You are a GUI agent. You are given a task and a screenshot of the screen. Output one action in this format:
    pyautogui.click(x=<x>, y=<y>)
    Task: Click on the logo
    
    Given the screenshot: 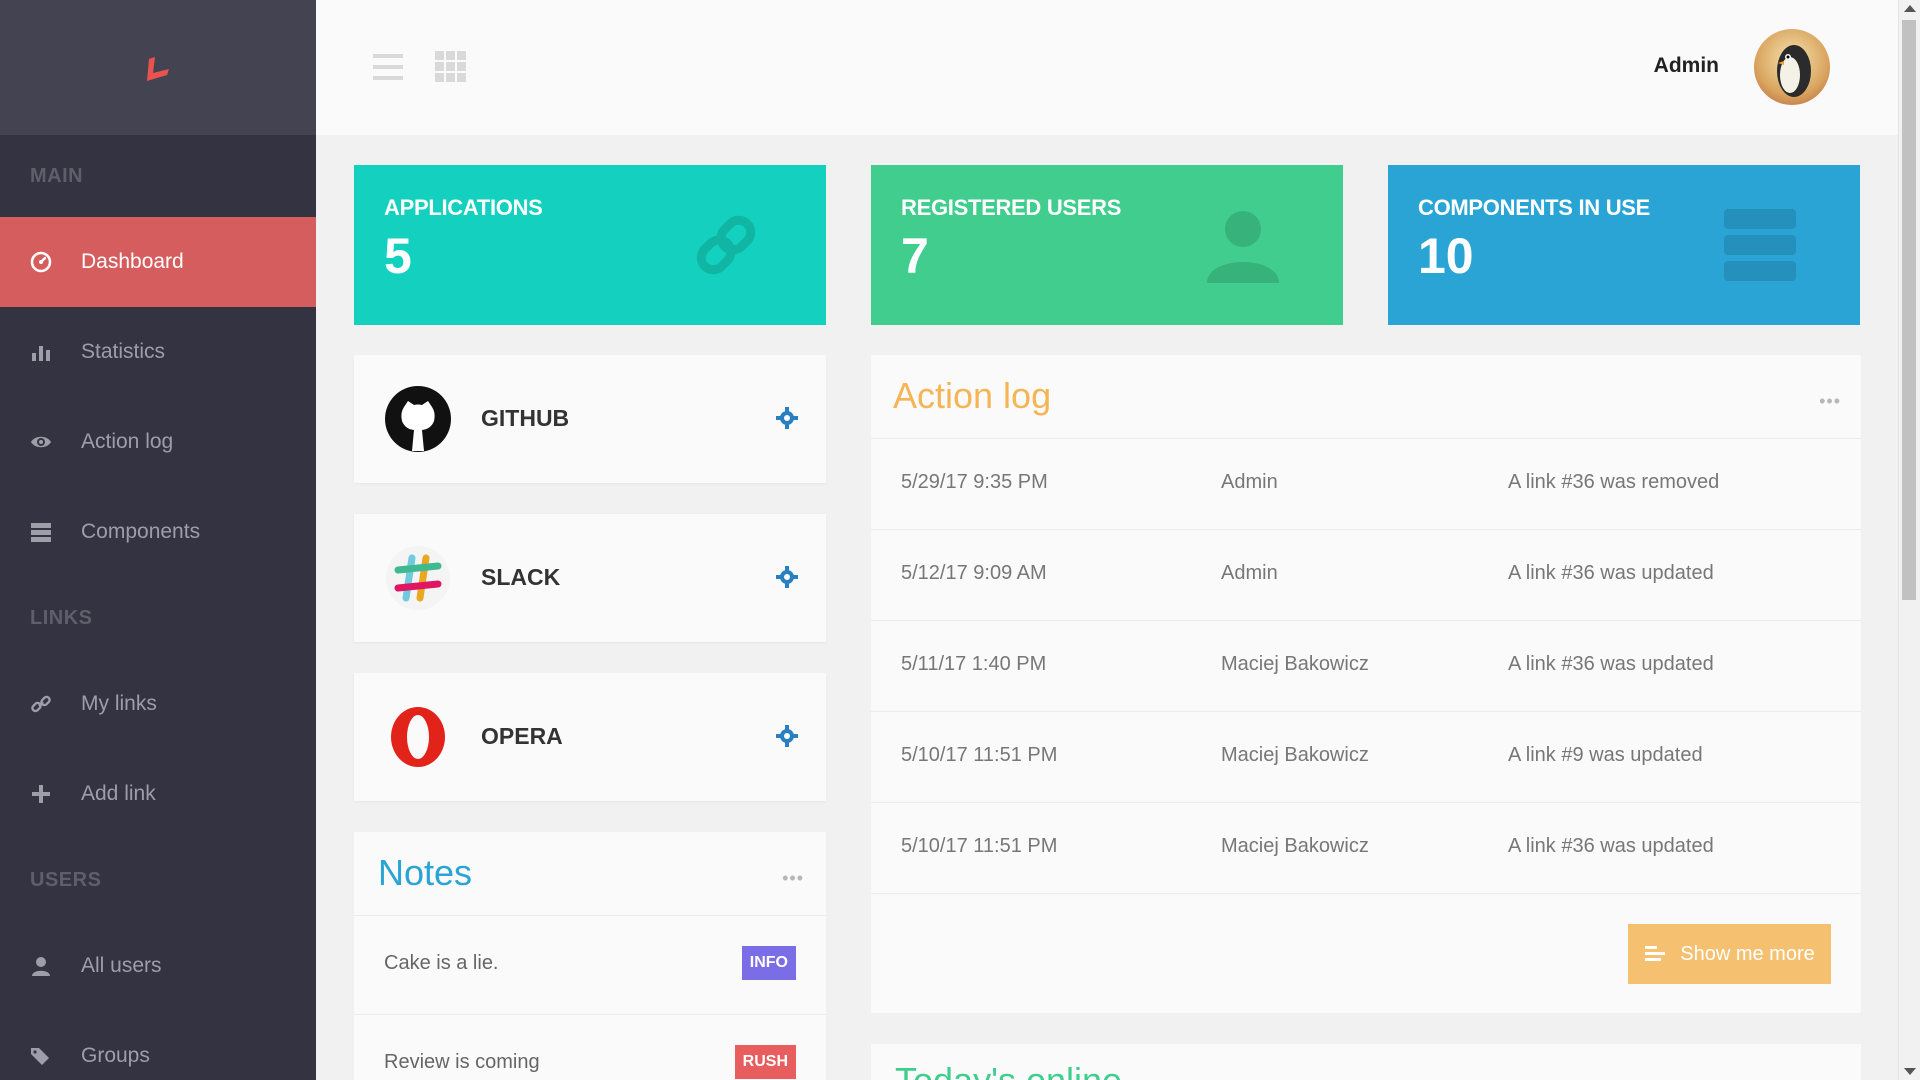 What is the action you would take?
    pyautogui.click(x=158, y=67)
    